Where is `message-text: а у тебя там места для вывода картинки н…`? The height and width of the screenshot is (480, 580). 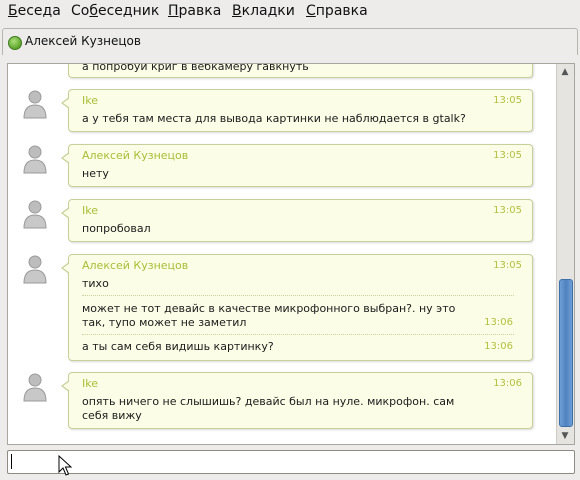 message-text: а у тебя там места для вывода картинки н… is located at coordinates (274, 118).